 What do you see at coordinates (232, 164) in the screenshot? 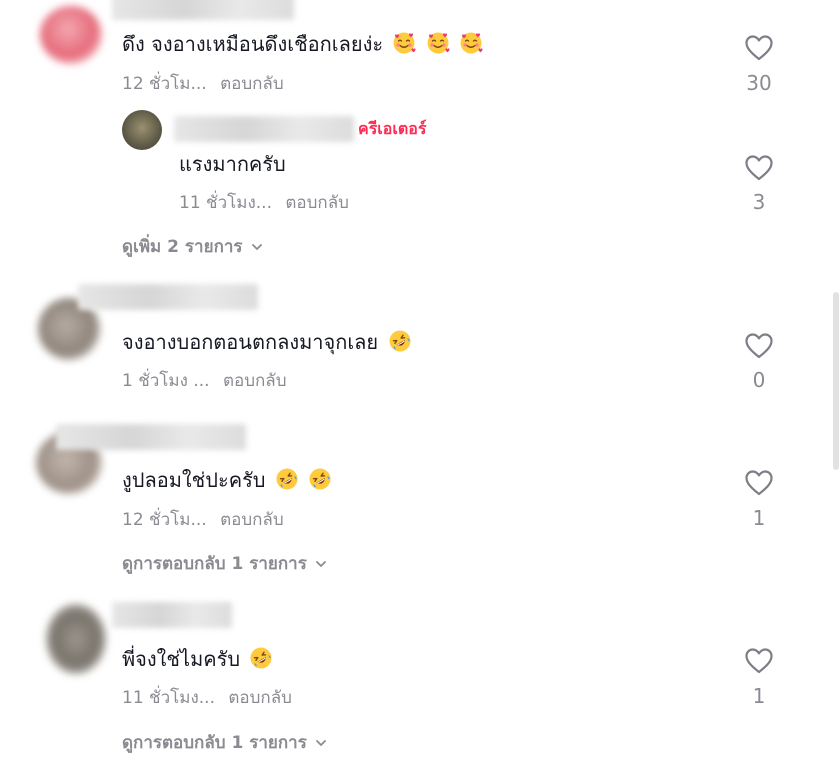
I see `comment-text: แรงมากครับ` at bounding box center [232, 164].